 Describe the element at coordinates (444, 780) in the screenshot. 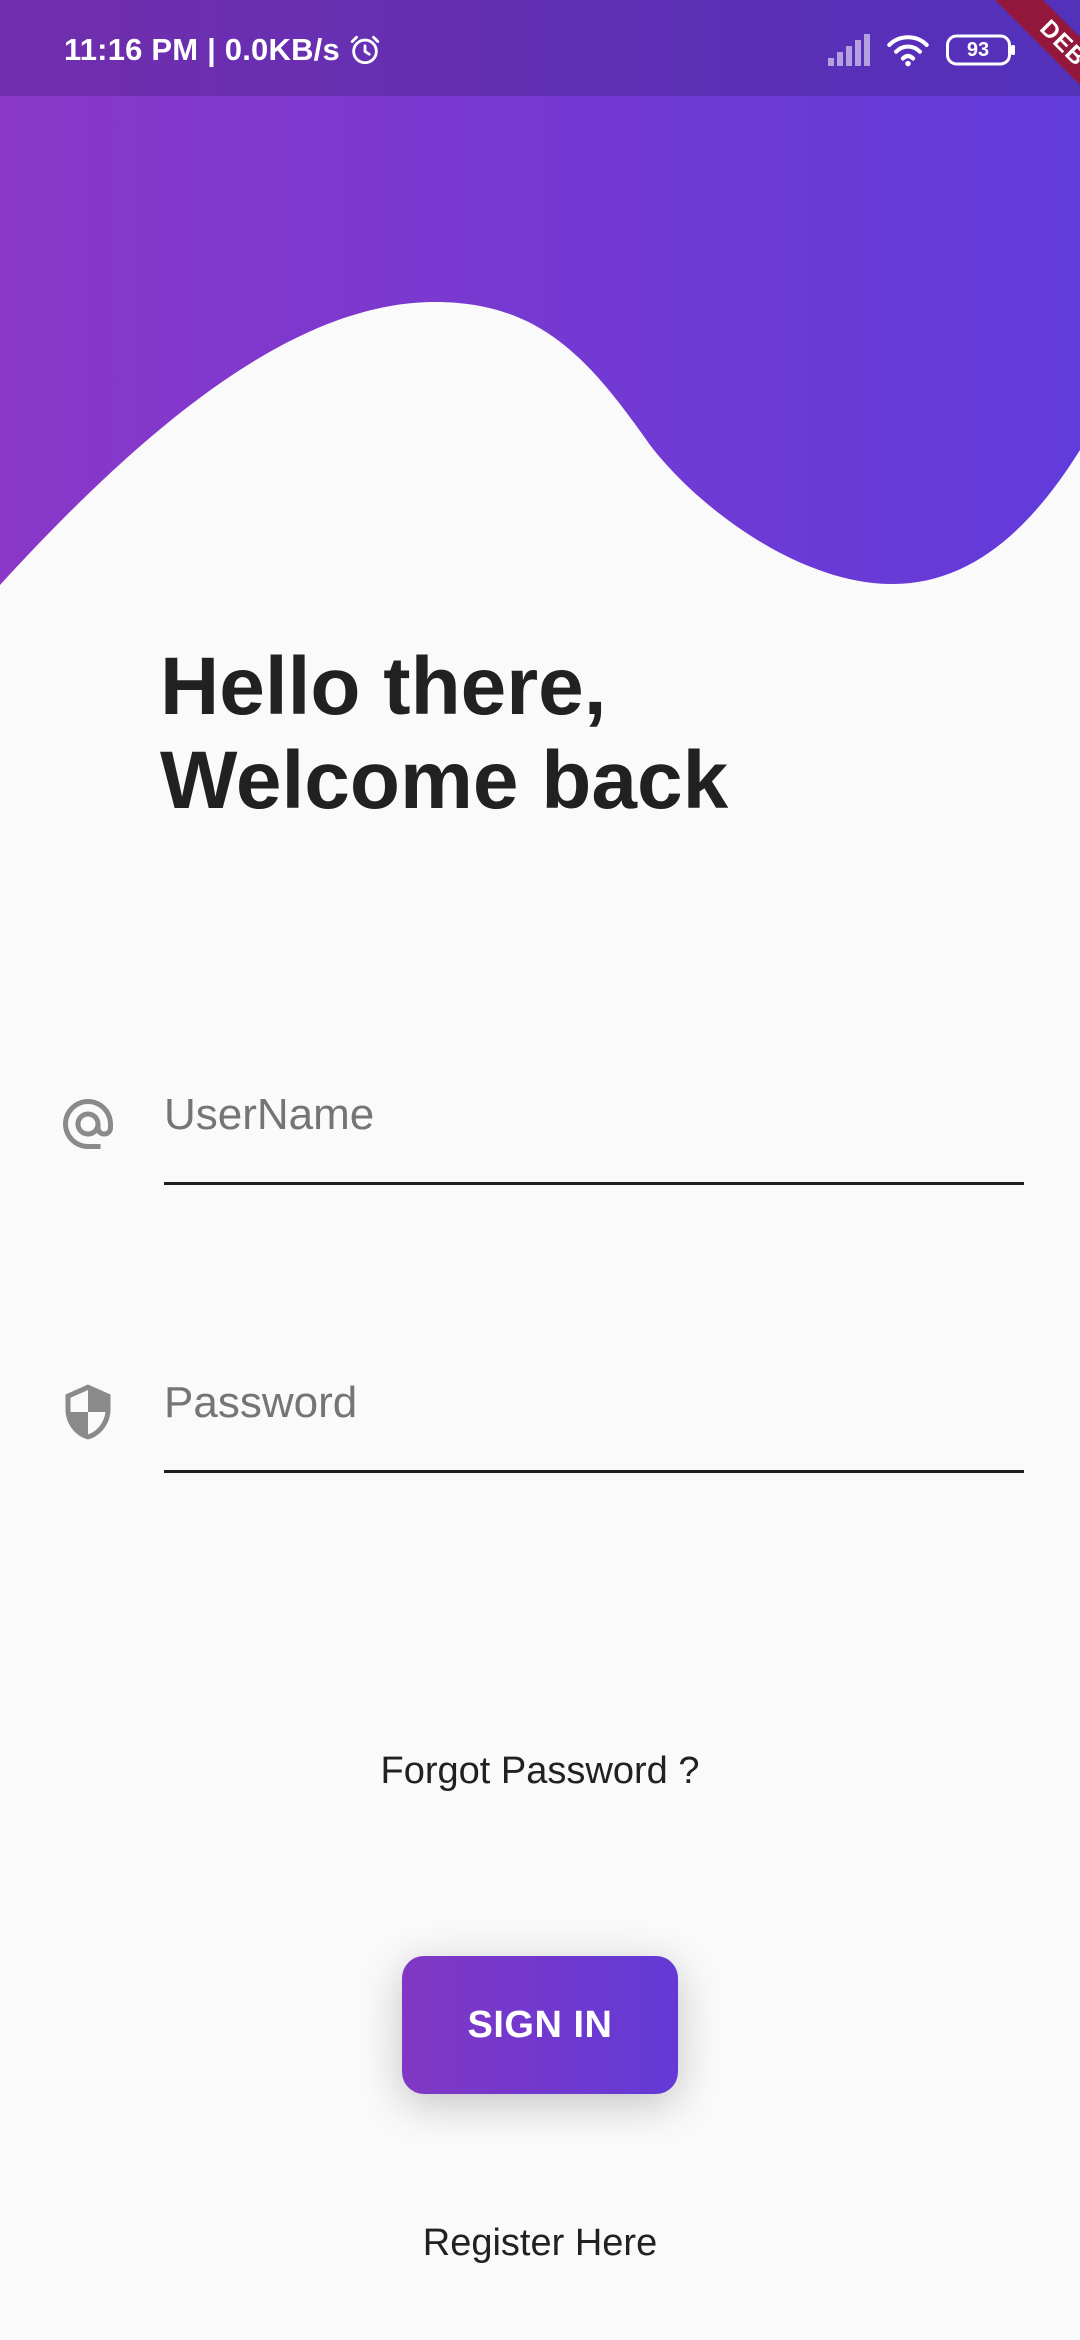

I see `greeting-line-2: Welcome back` at that location.